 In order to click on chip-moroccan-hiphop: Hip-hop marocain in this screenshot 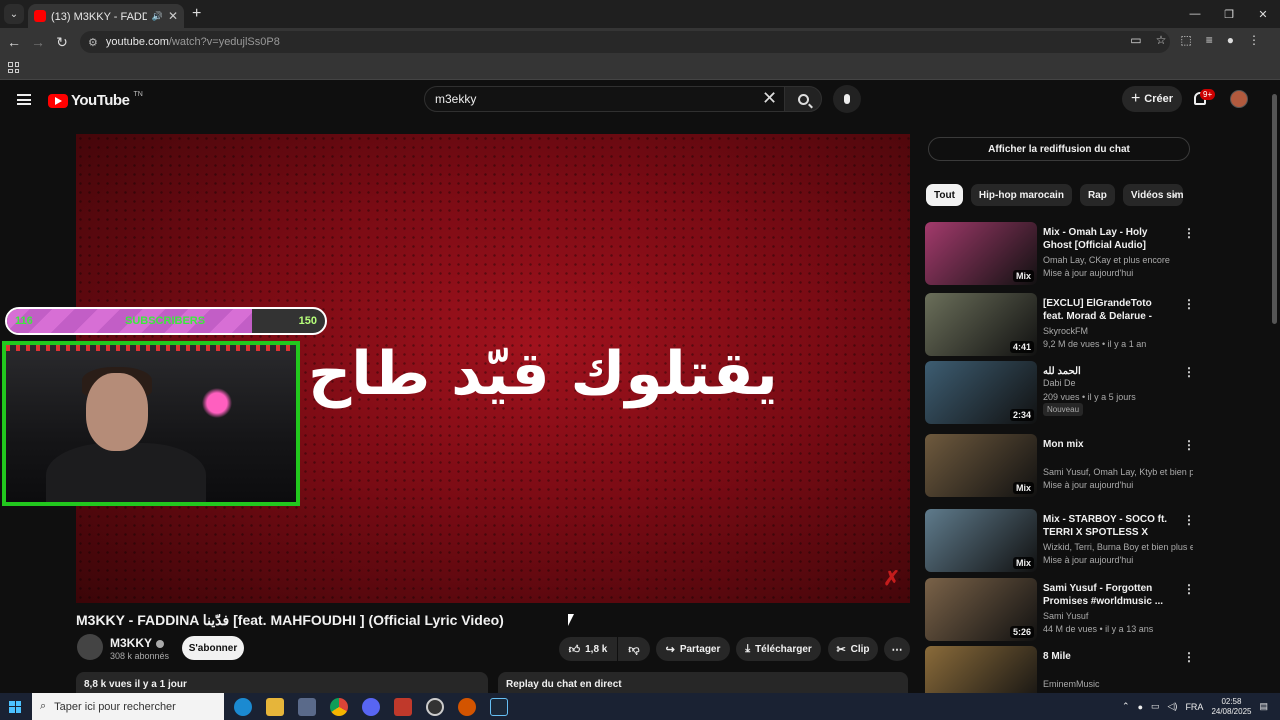, I will do `click(1021, 195)`.